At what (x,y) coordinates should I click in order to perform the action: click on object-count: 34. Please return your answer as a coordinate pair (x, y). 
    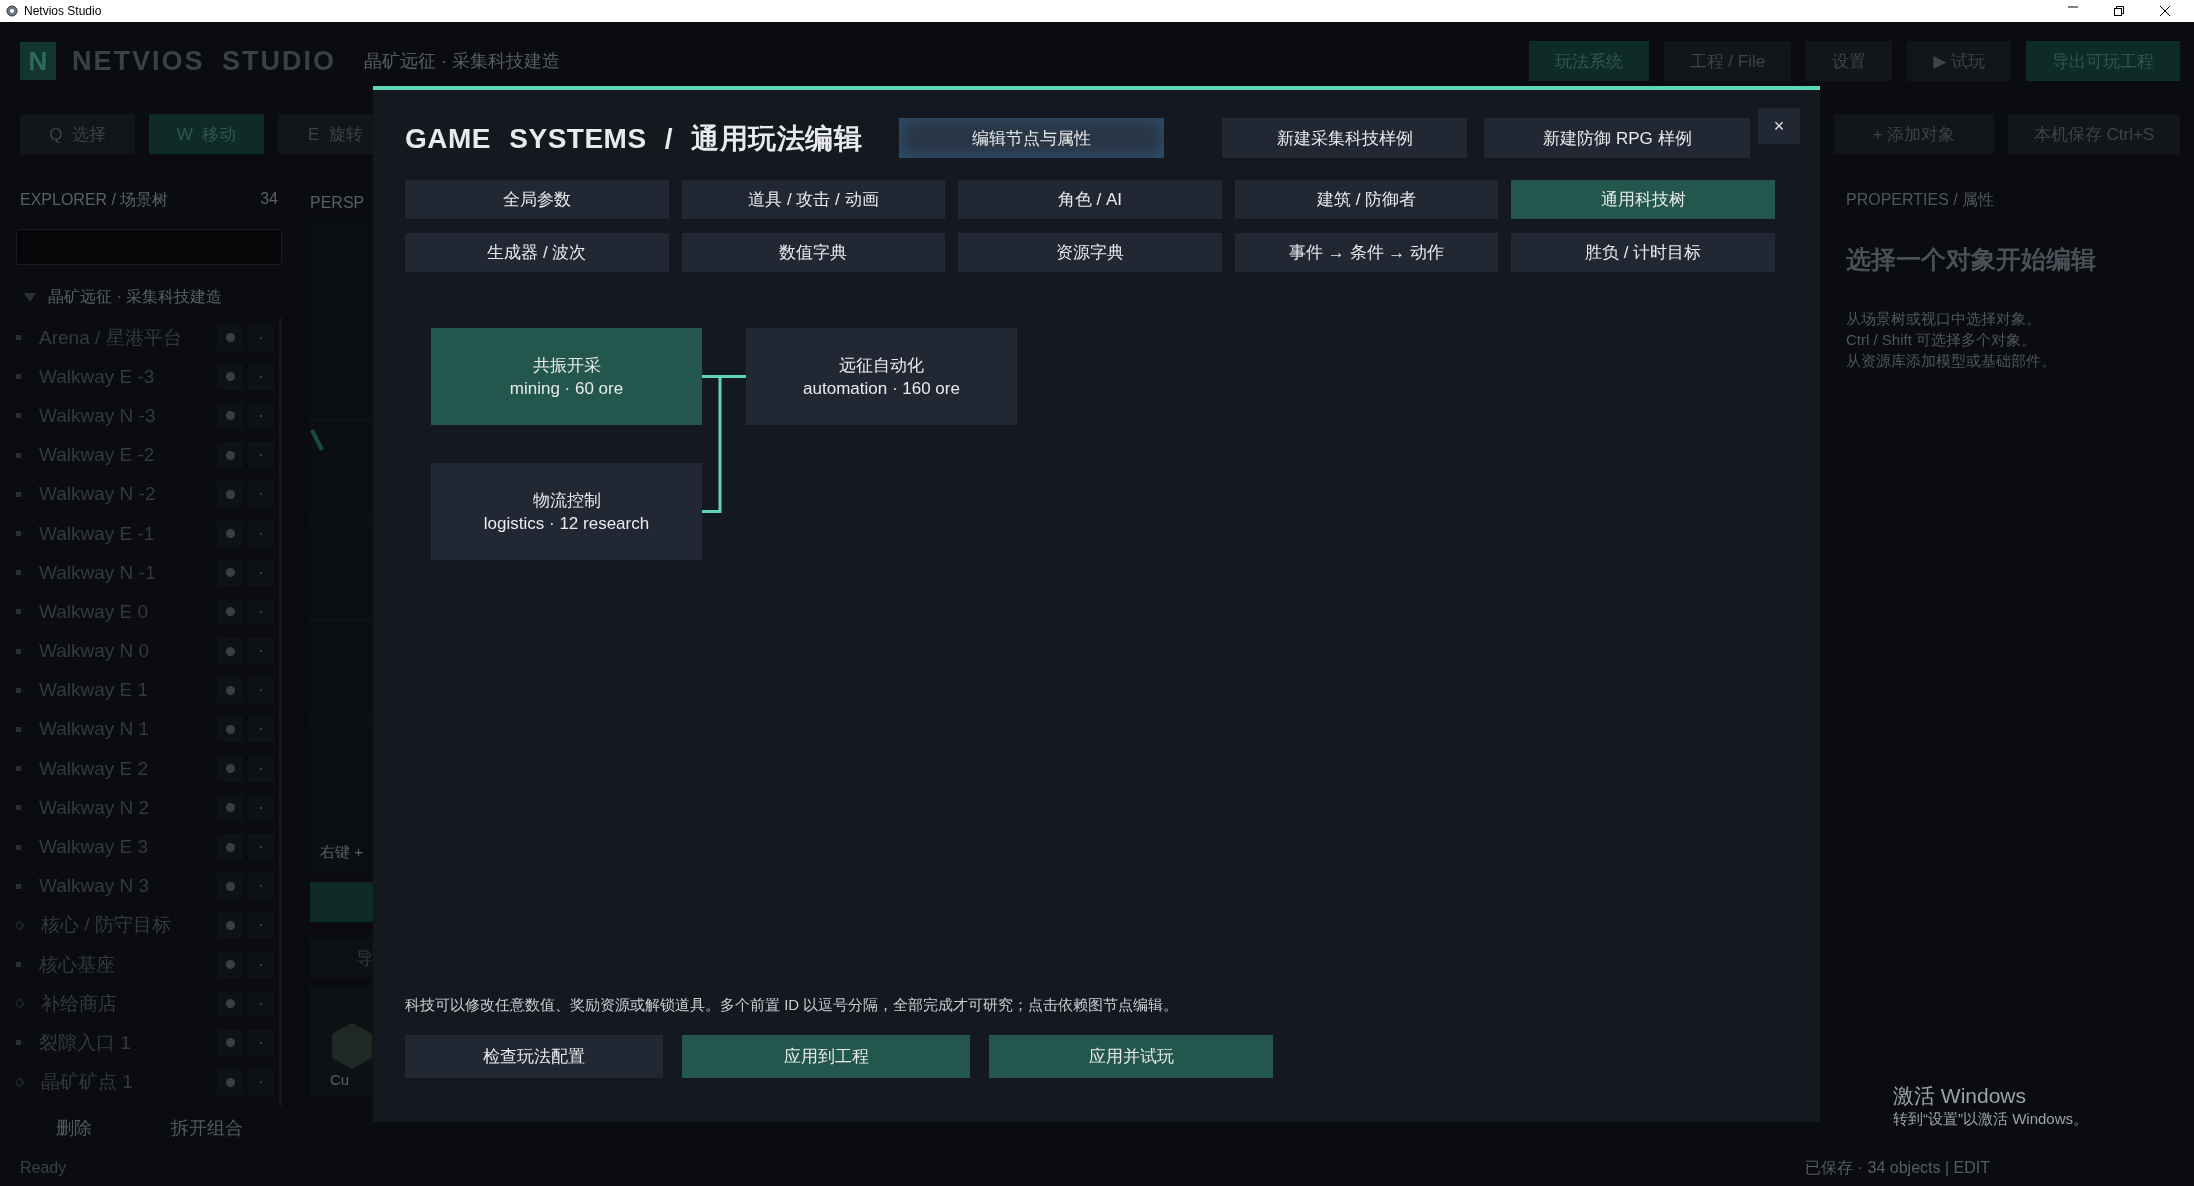
    Looking at the image, I should click on (269, 199).